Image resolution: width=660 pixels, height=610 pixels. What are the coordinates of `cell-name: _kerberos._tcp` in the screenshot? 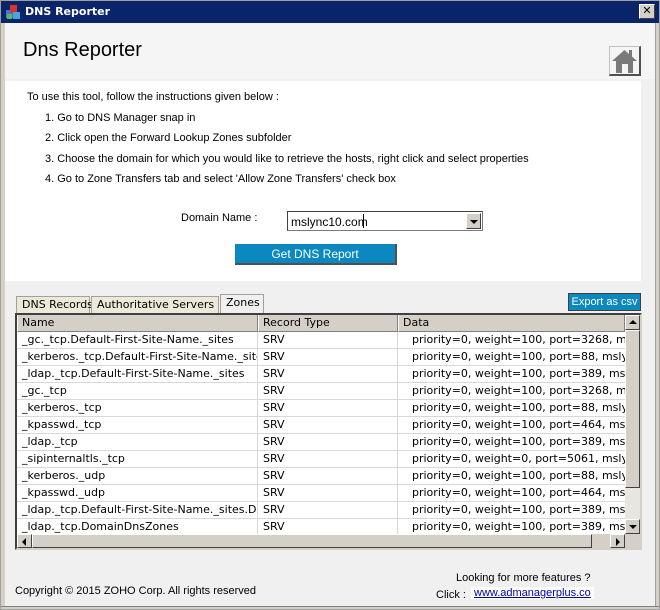 It's located at (137, 408).